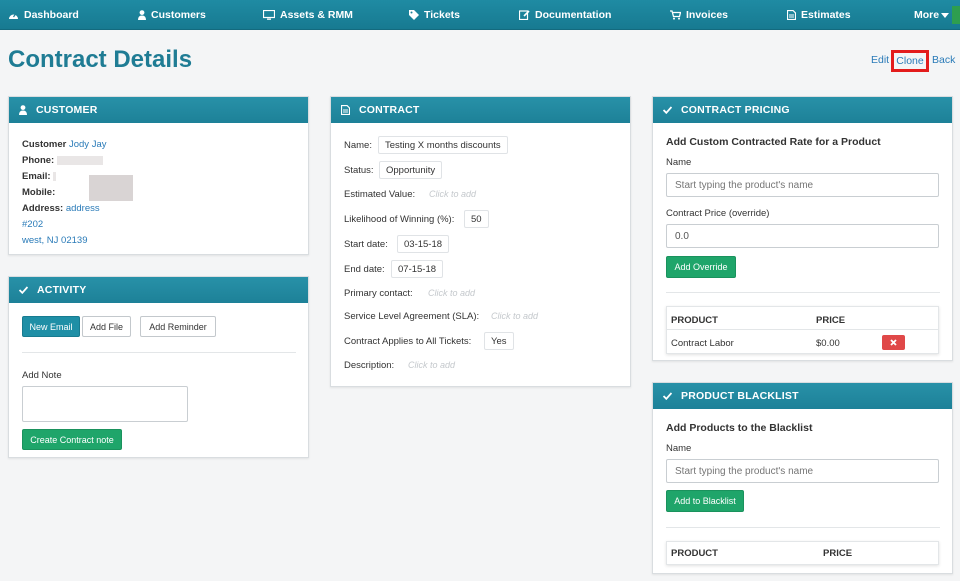 This screenshot has height=581, width=960. What do you see at coordinates (62, 290) in the screenshot?
I see `panel-title: ACTIVITY` at bounding box center [62, 290].